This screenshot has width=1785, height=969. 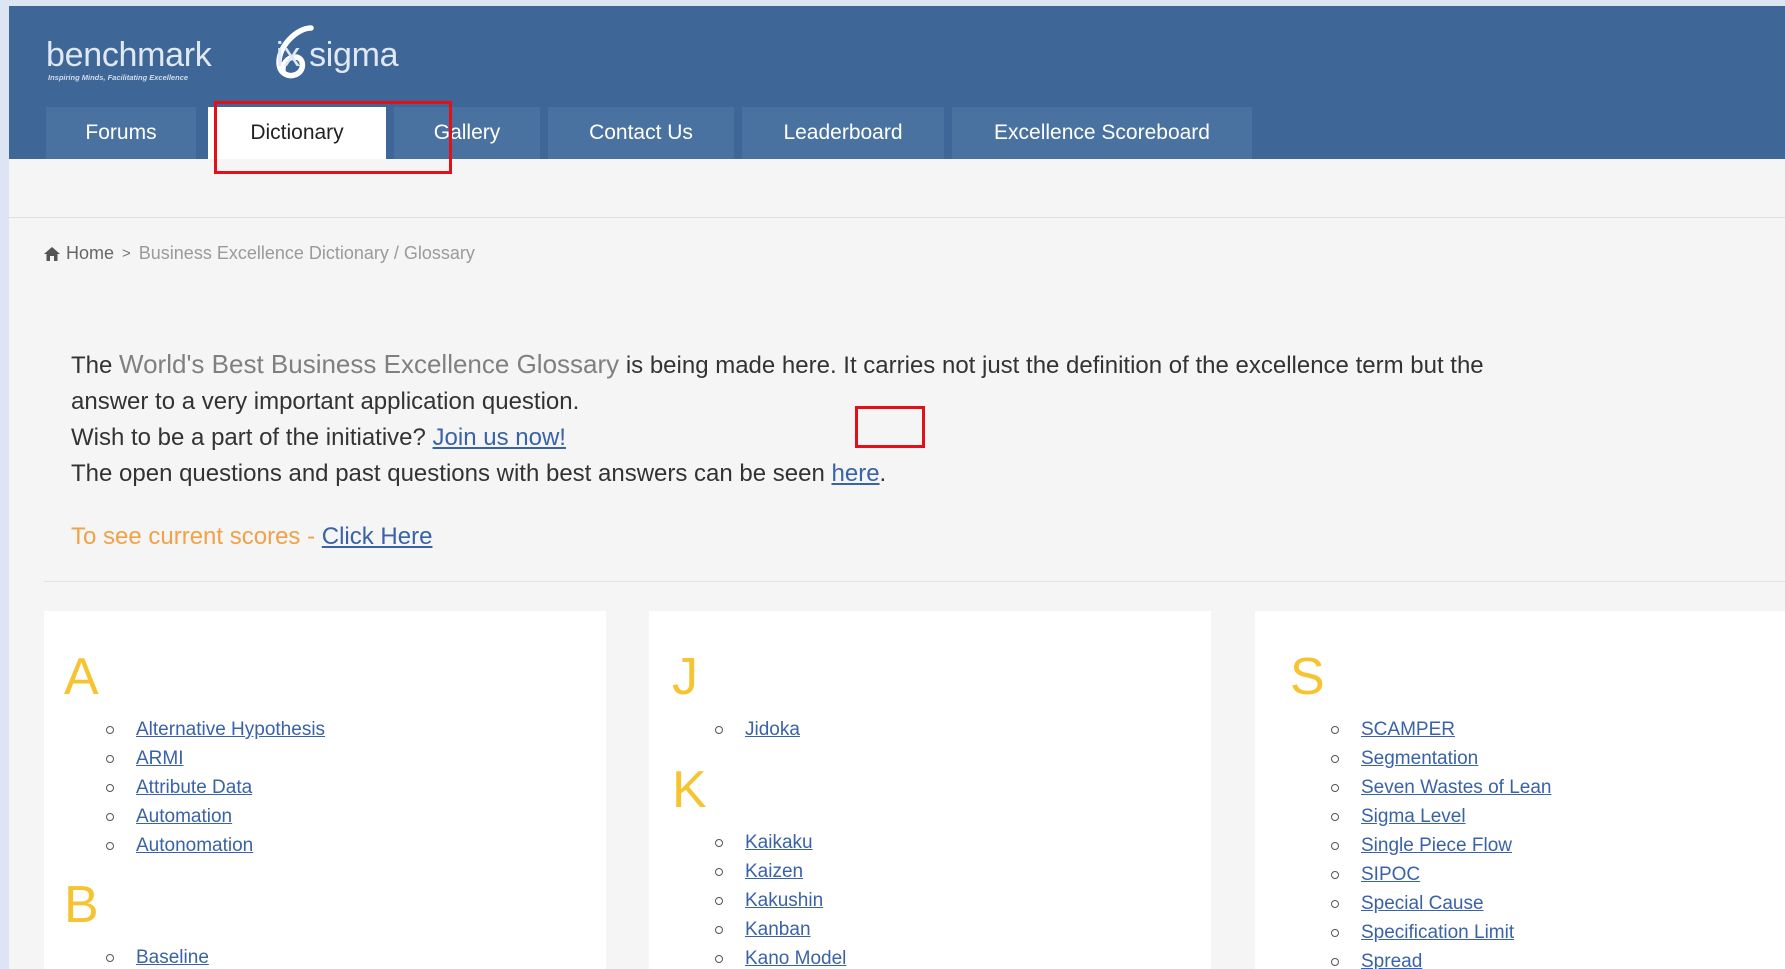 I want to click on term-link: Kanban, so click(x=778, y=929).